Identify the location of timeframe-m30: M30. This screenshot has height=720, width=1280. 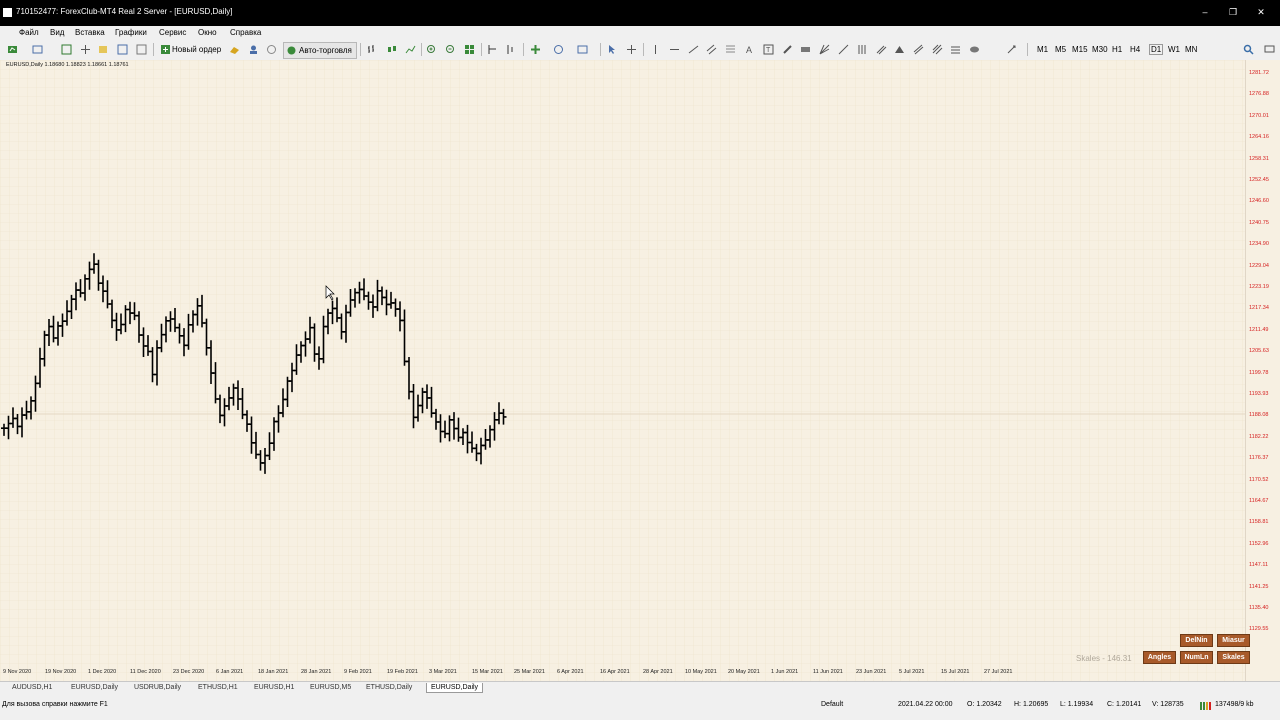
(1100, 49).